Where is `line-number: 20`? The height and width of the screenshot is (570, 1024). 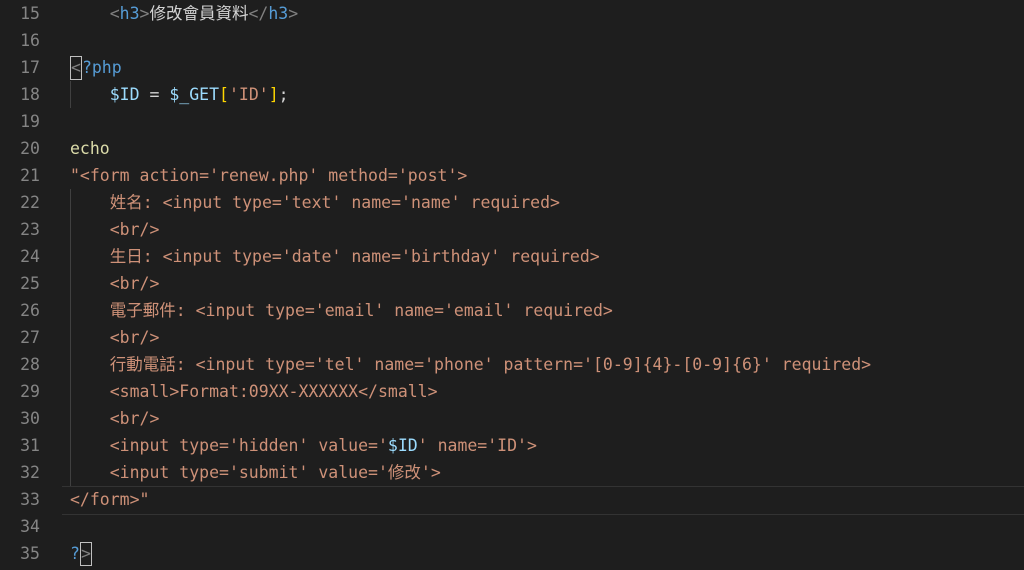
line-number: 20 is located at coordinates (30, 148).